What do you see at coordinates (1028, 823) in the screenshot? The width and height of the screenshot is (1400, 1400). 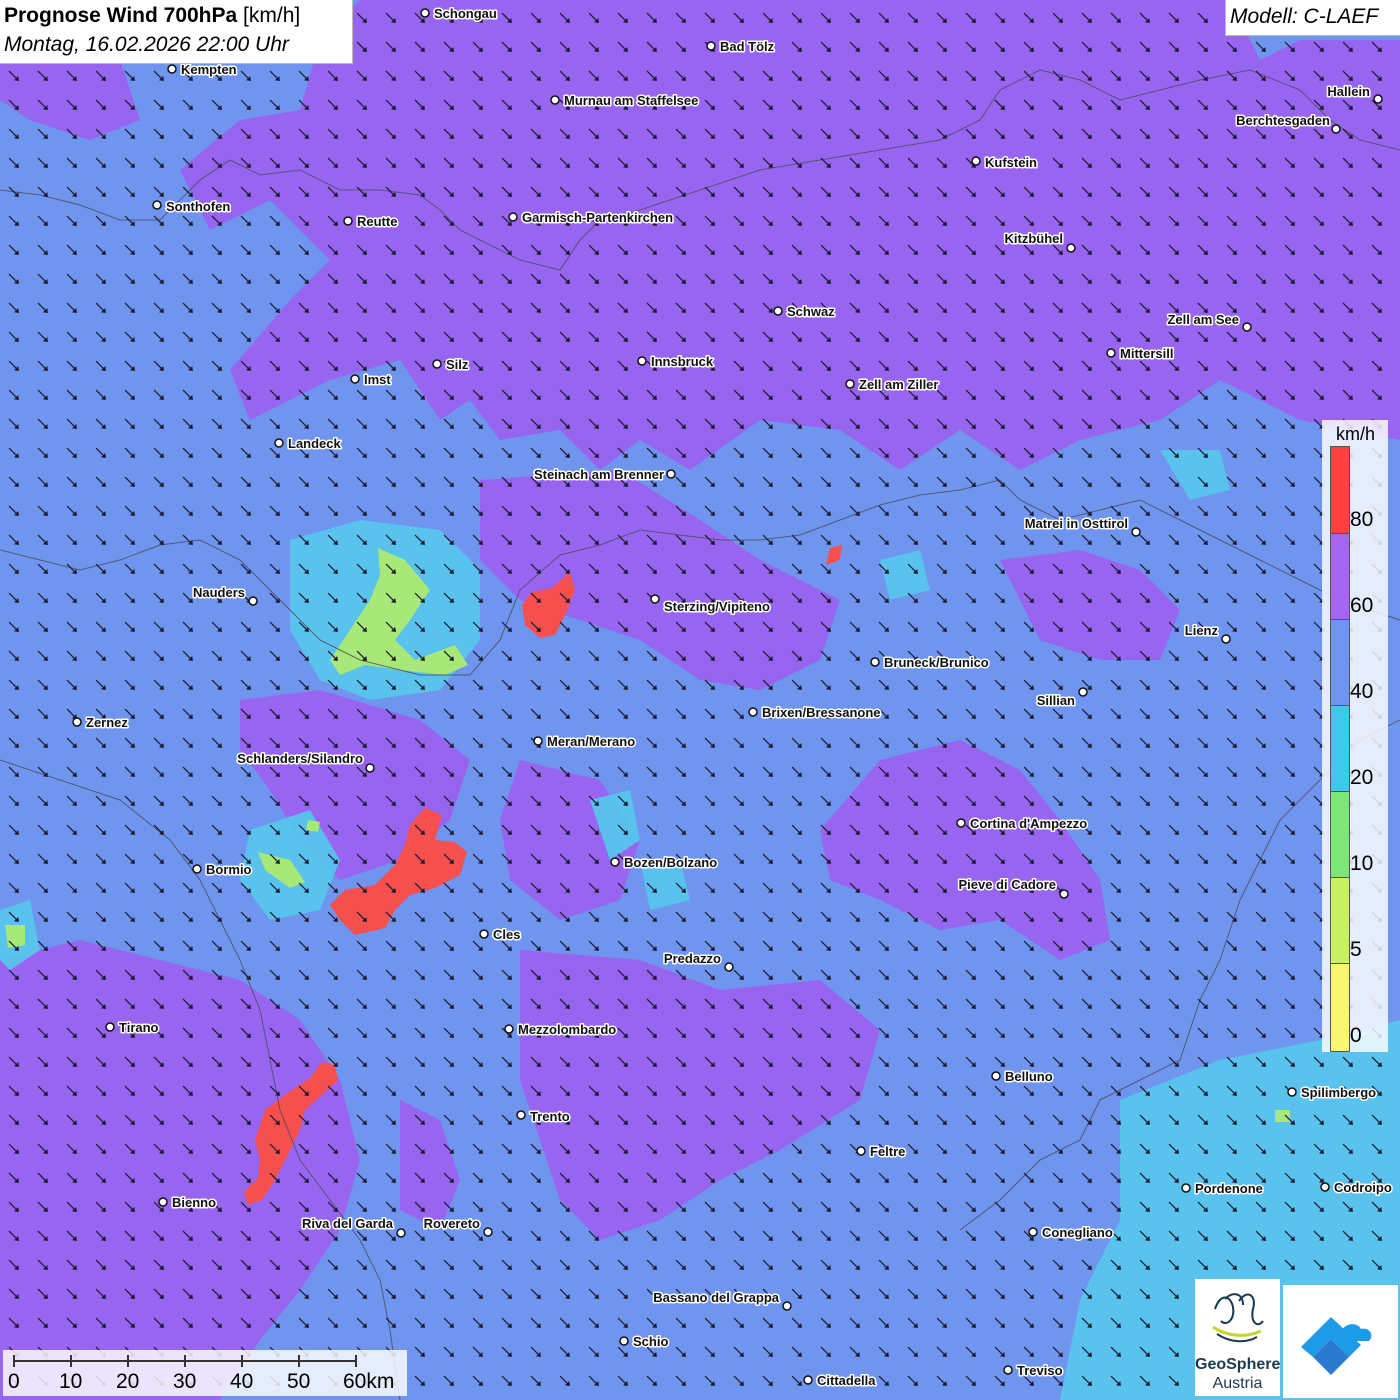 I see `city-label: Cortina d'Ampezzo` at bounding box center [1028, 823].